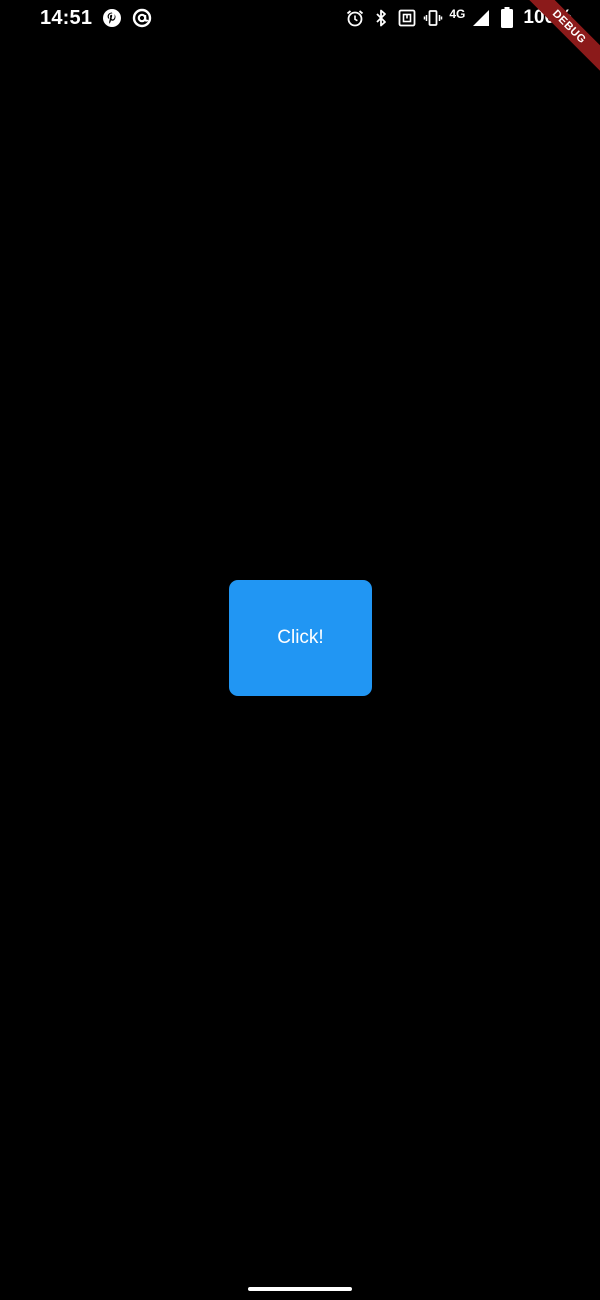 The image size is (600, 1300). Describe the element at coordinates (507, 17) in the screenshot. I see `battery-icon` at that location.